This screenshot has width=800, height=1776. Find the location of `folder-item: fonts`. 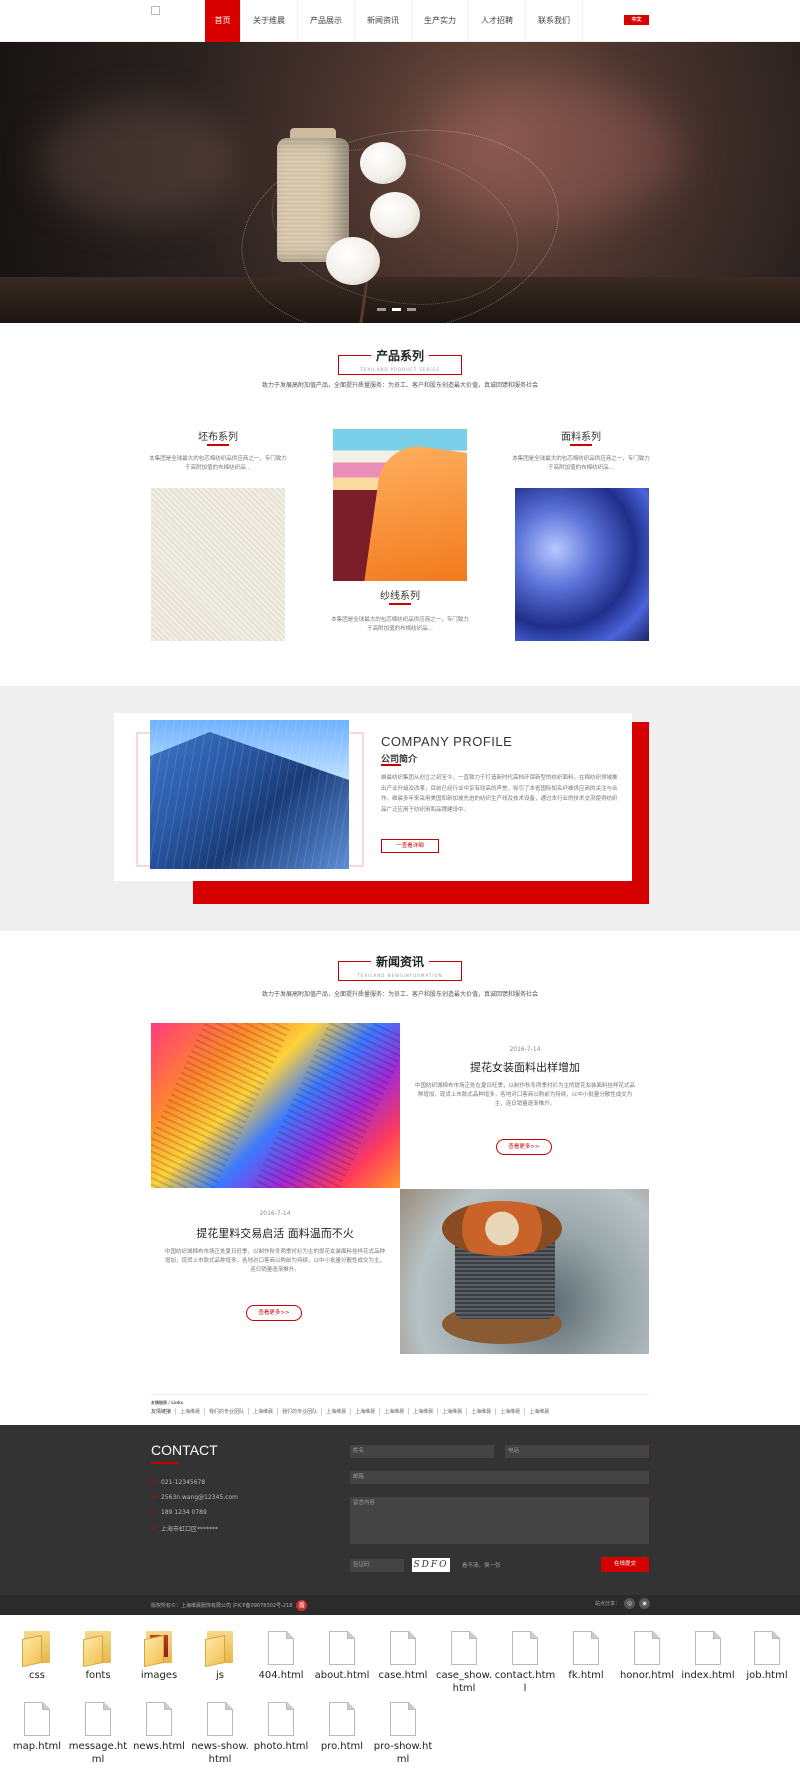

folder-item: fonts is located at coordinates (98, 1656).